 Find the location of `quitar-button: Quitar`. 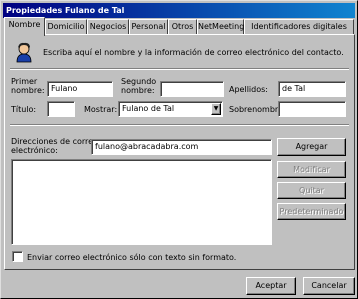

quitar-button: Quitar is located at coordinates (311, 190).